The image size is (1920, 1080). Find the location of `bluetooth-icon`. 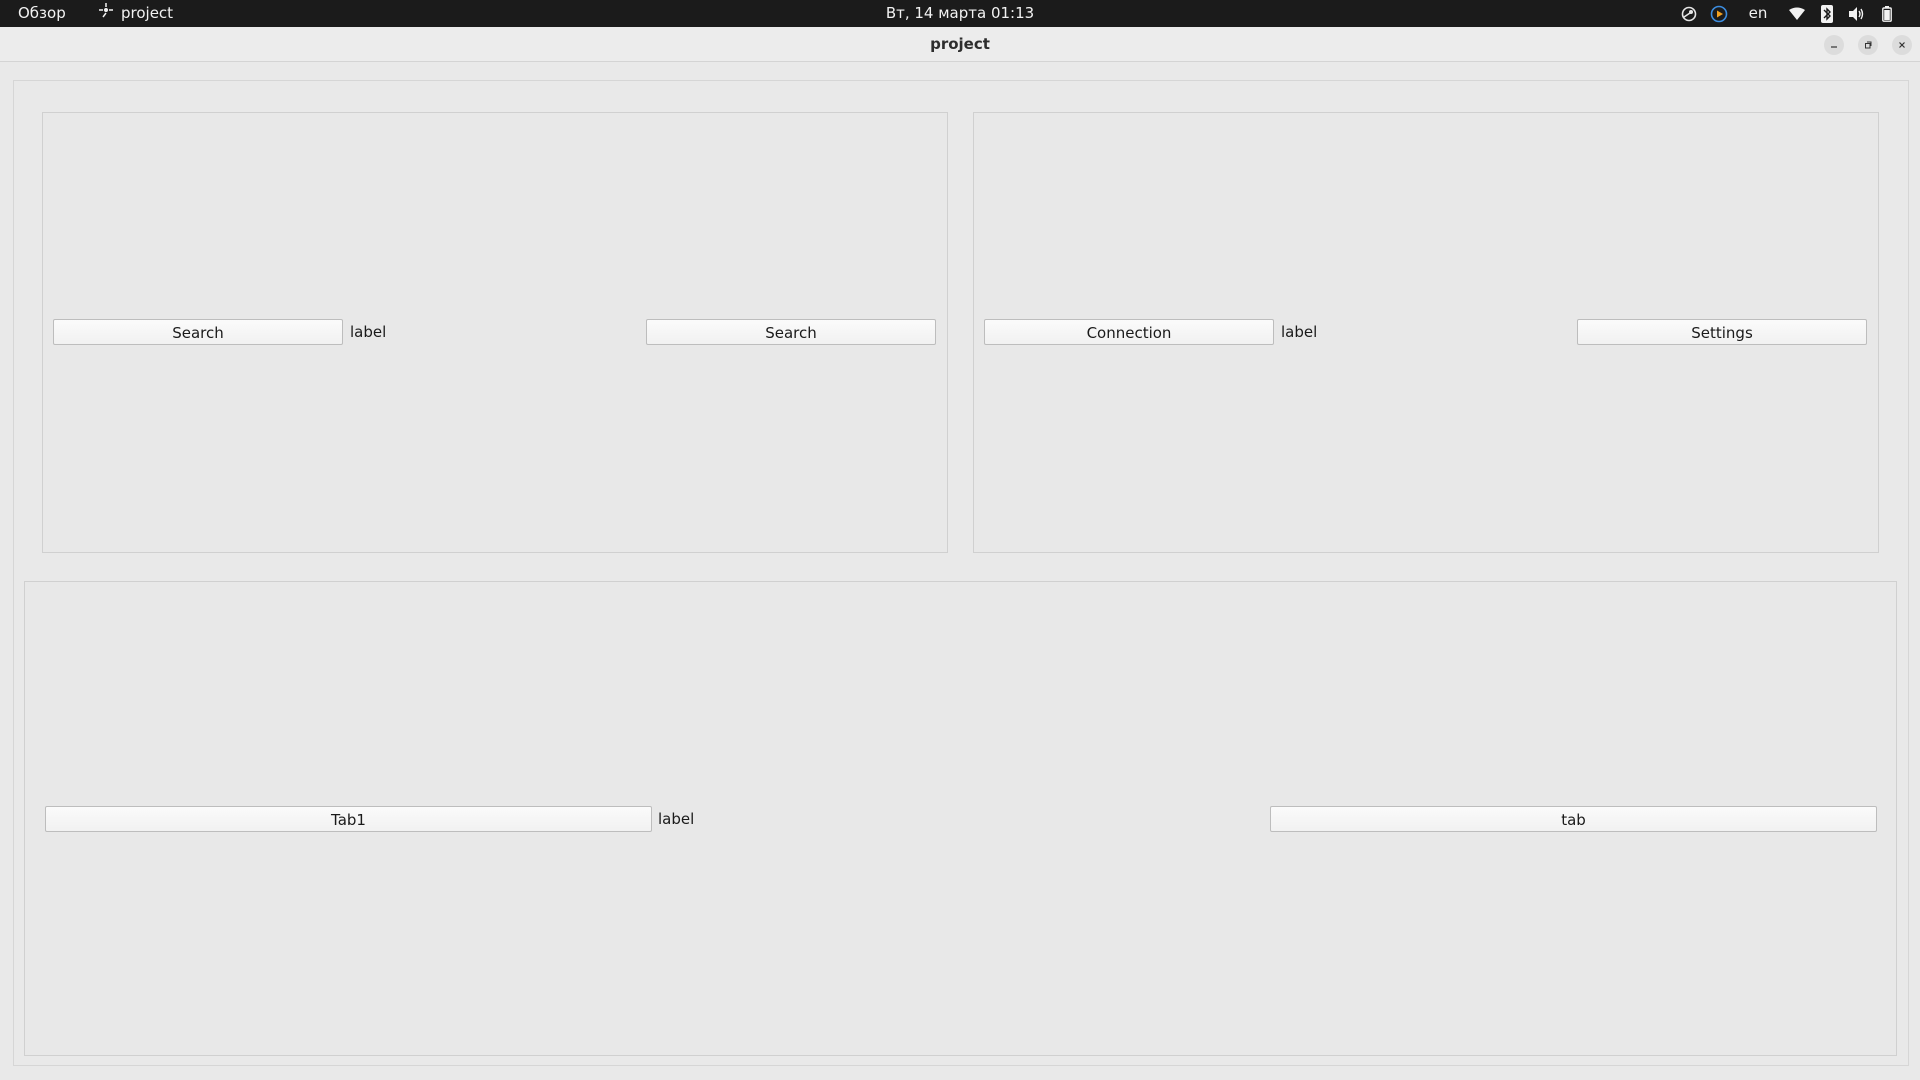

bluetooth-icon is located at coordinates (1827, 13).